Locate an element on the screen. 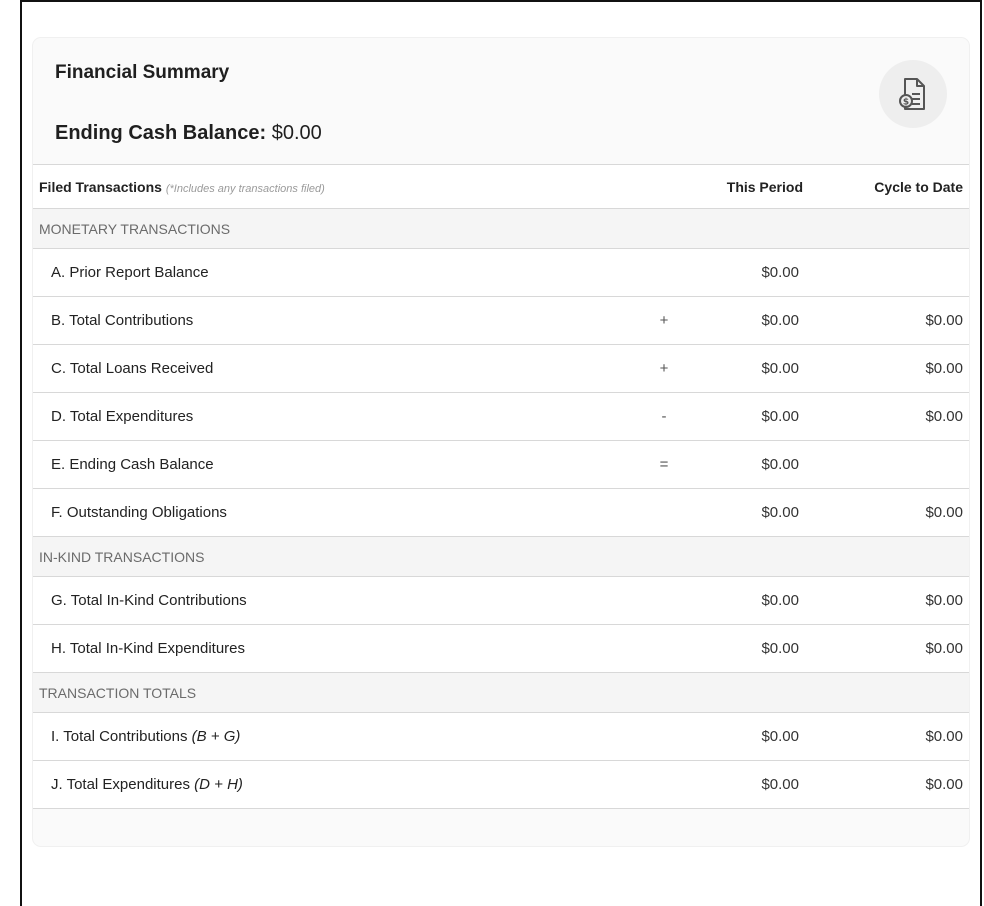 Image resolution: width=984 pixels, height=906 pixels. row-label: E. Ending Cash Balance is located at coordinates (341, 464).